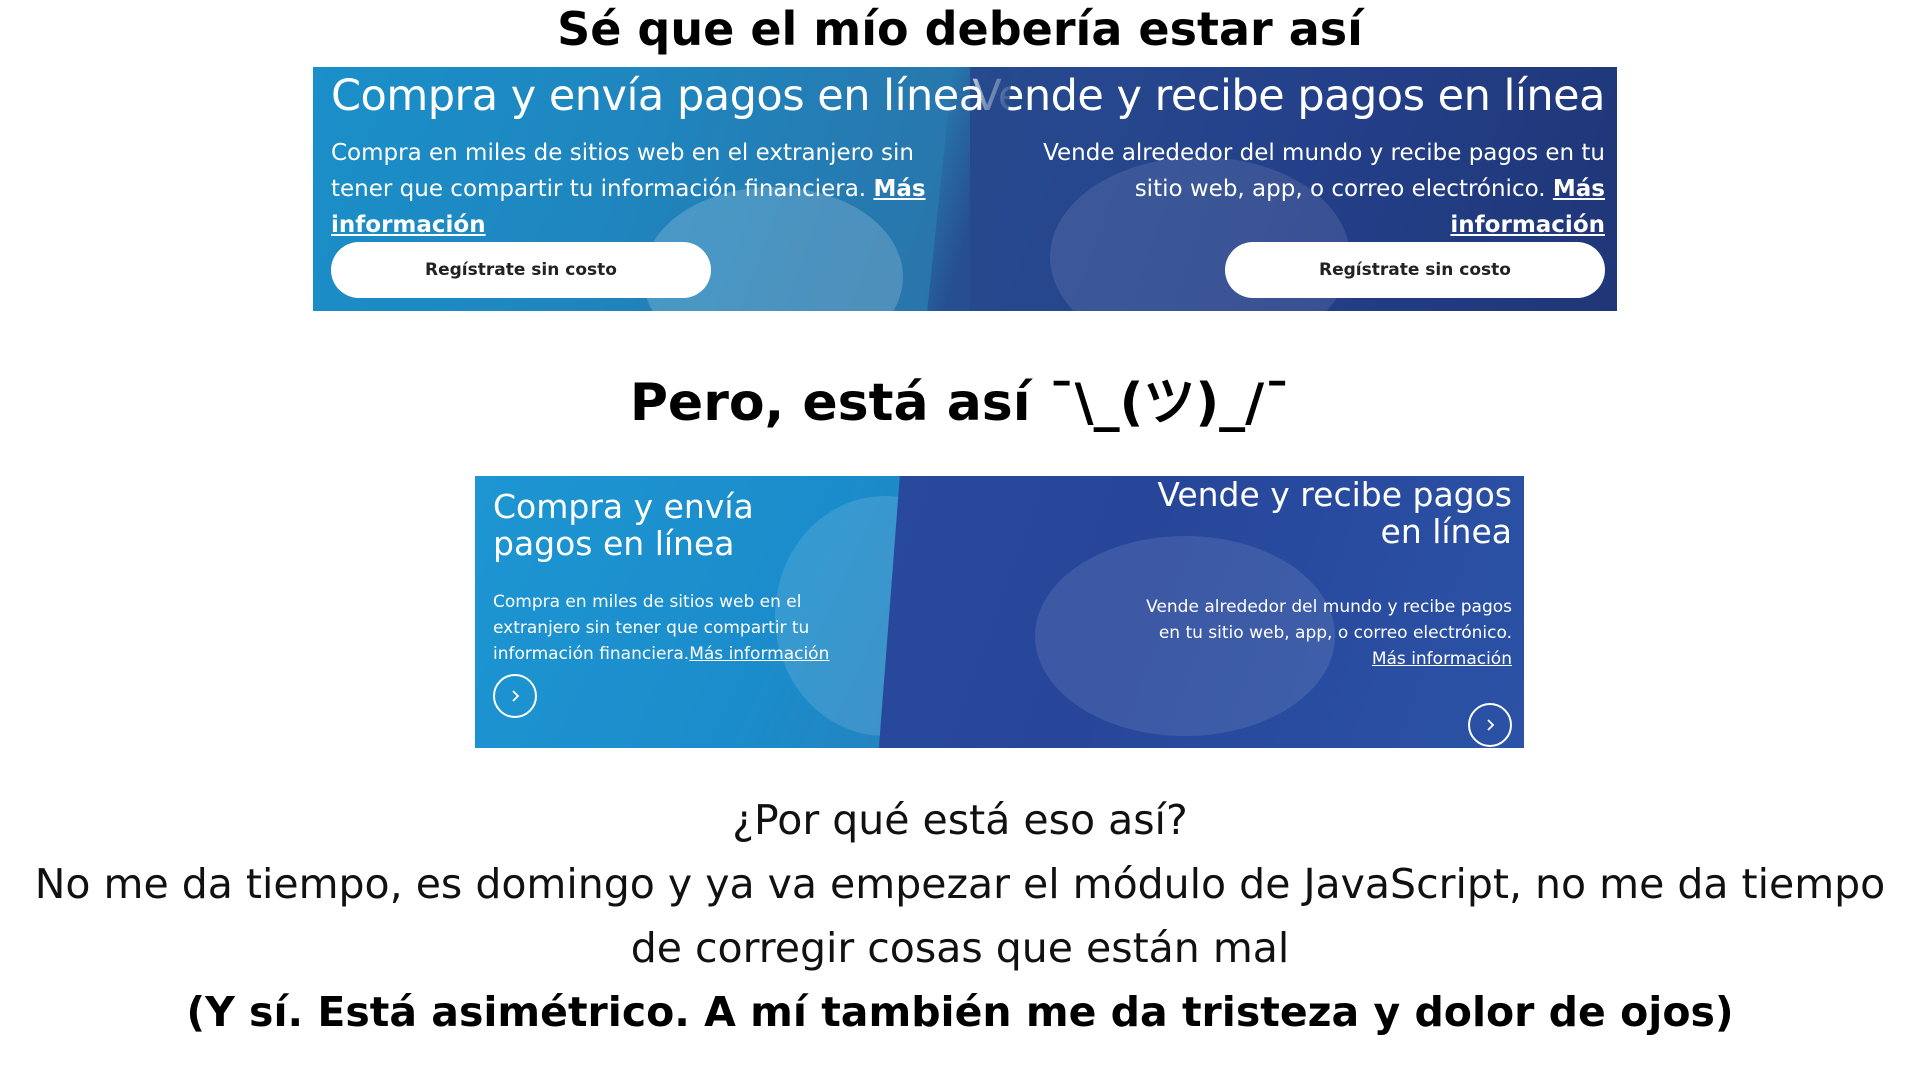 The image size is (1920, 1080). What do you see at coordinates (960, 820) in the screenshot?
I see `bottom-question: ¿Por qué está eso así?` at bounding box center [960, 820].